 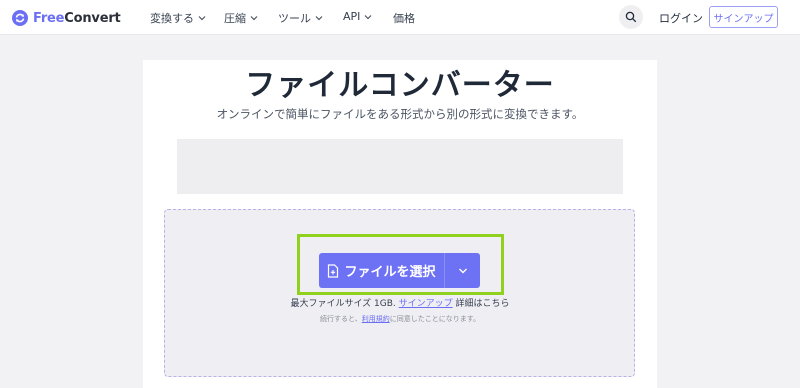 I want to click on ad-placeholder, so click(x=400, y=166).